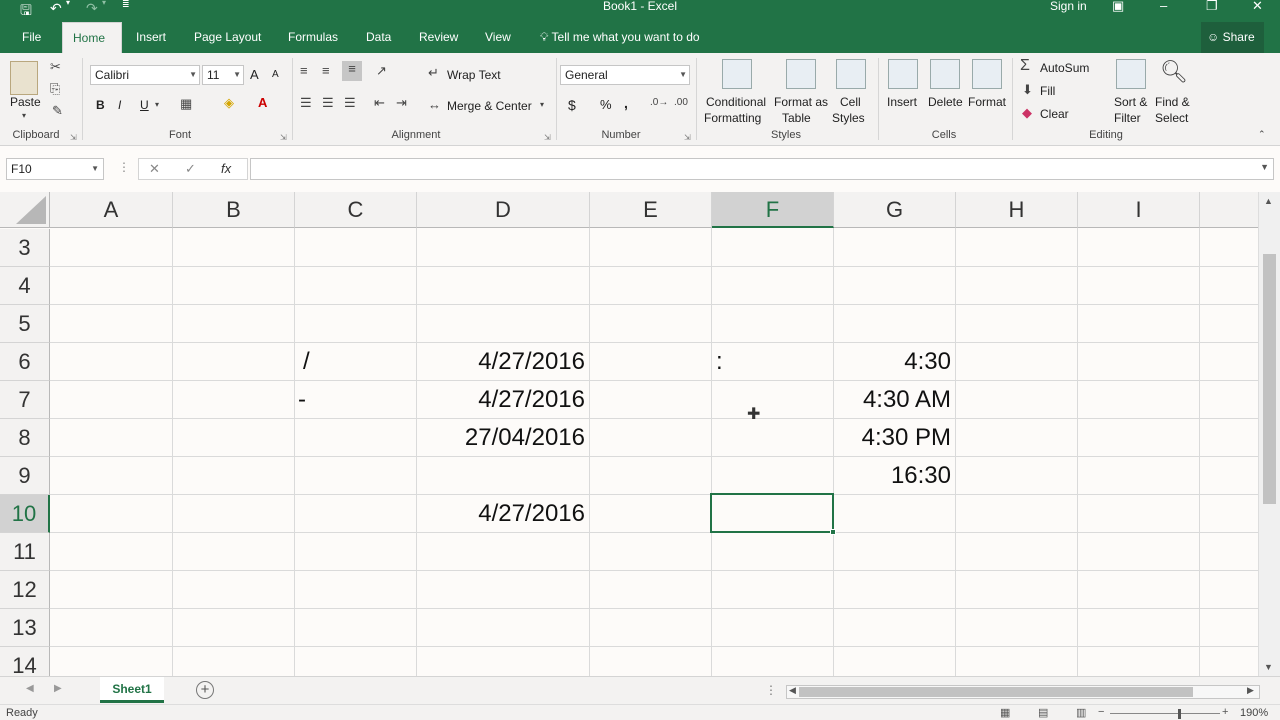 The width and height of the screenshot is (1280, 720). Describe the element at coordinates (381, 71) in the screenshot. I see `orientation-icon: ↗` at that location.